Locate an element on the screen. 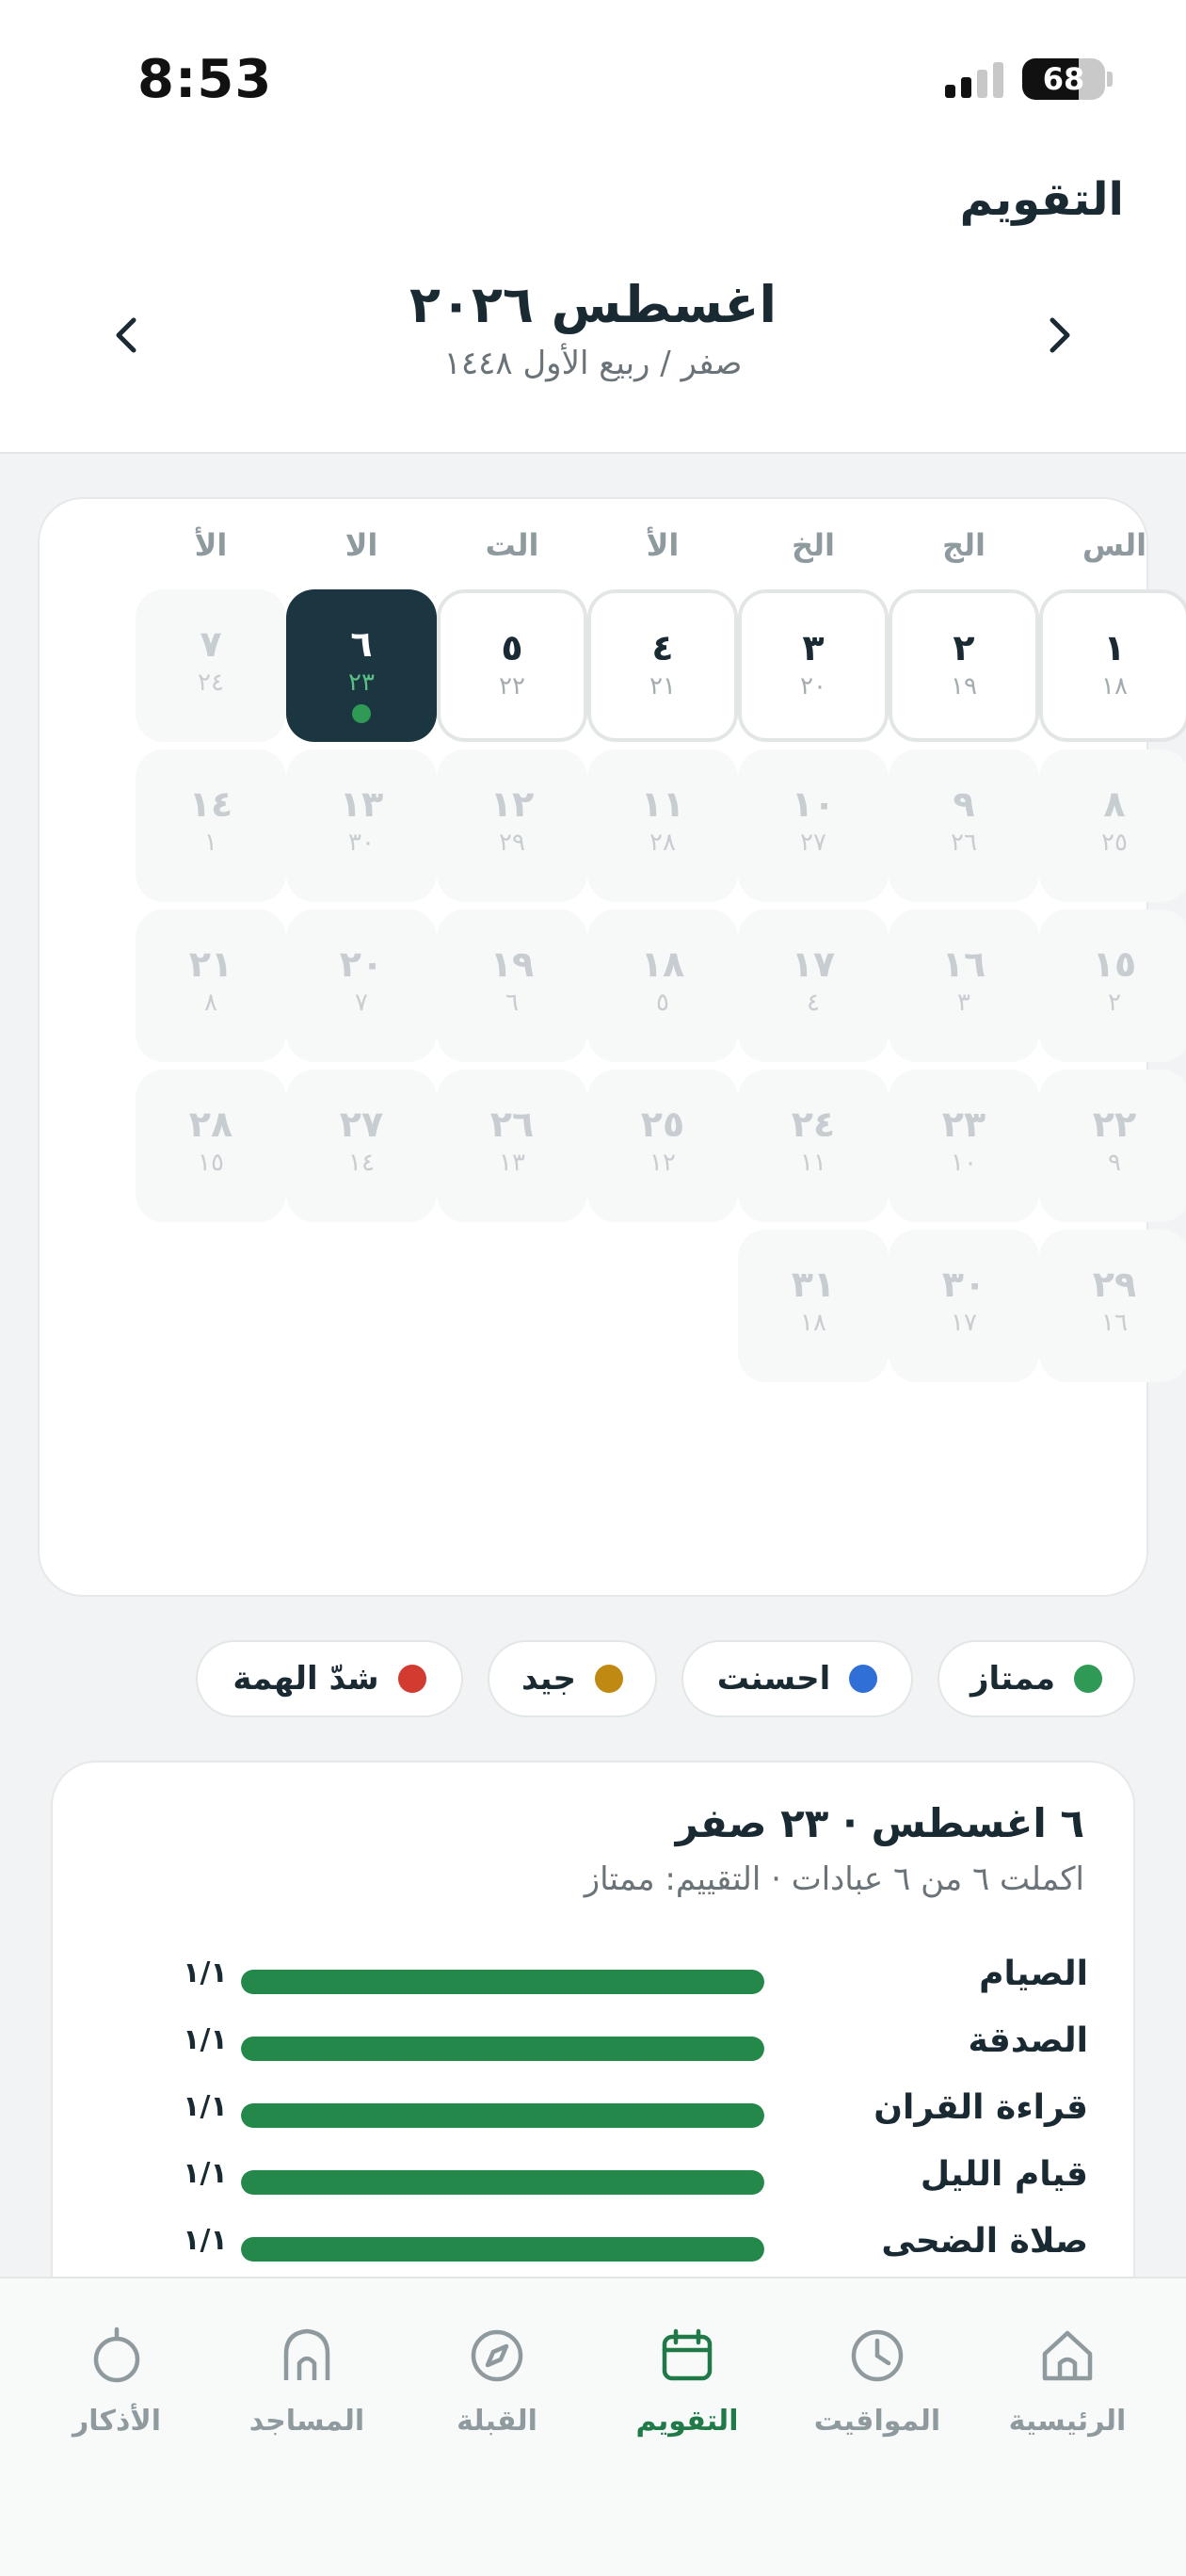 This screenshot has height=2576, width=1186. calendar-day: ١٨ ٥ is located at coordinates (662, 986).